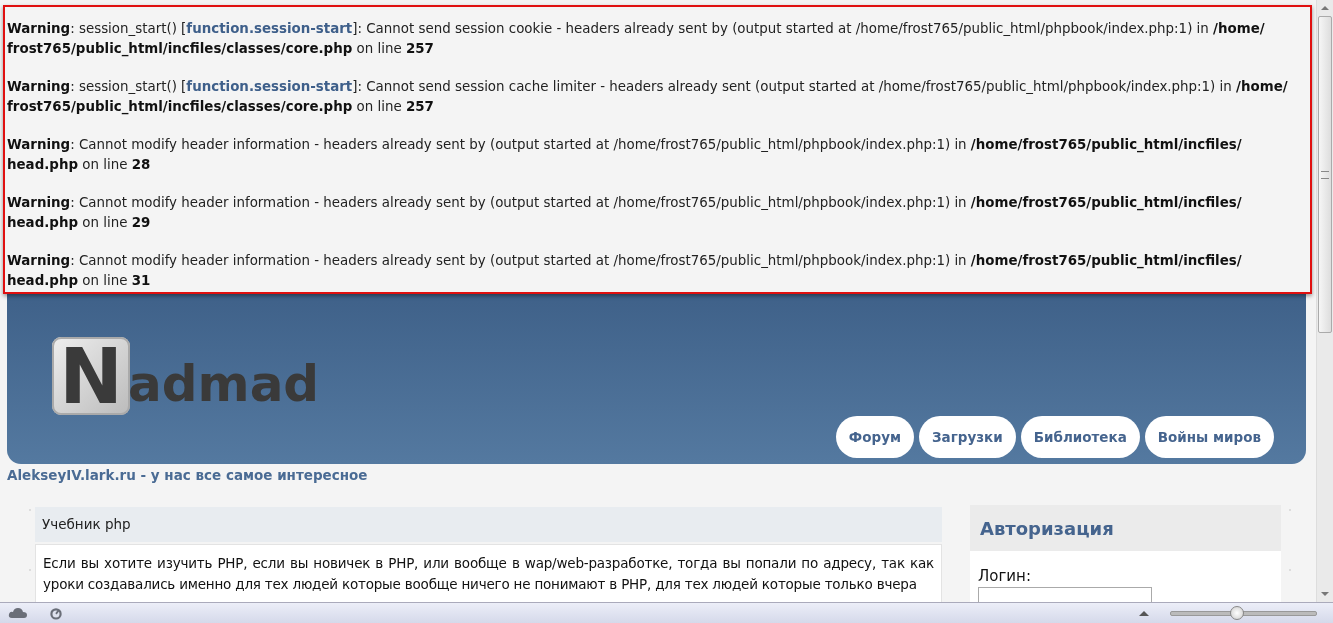 The width and height of the screenshot is (1333, 623). I want to click on scrollbar, so click(1324, 301).